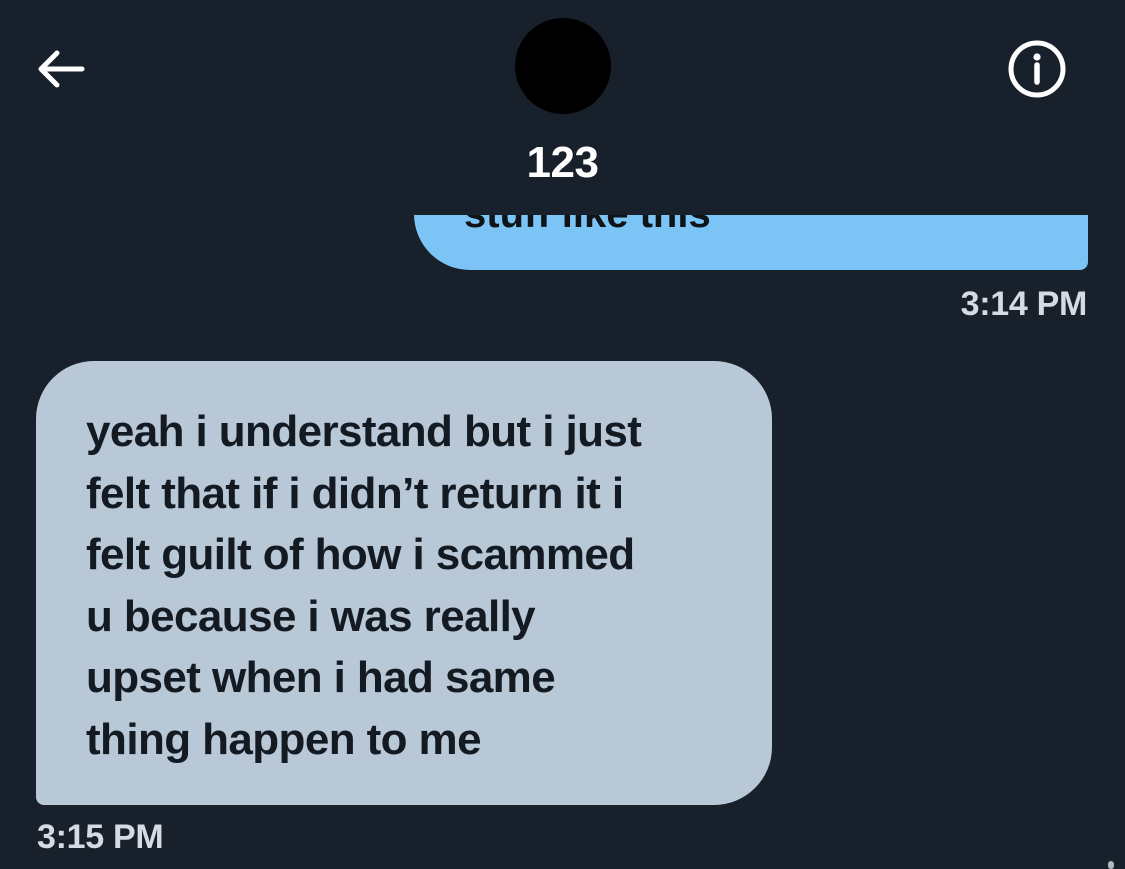 Image resolution: width=1125 pixels, height=869 pixels. What do you see at coordinates (284, 739) in the screenshot?
I see `message-line: thing happen to me` at bounding box center [284, 739].